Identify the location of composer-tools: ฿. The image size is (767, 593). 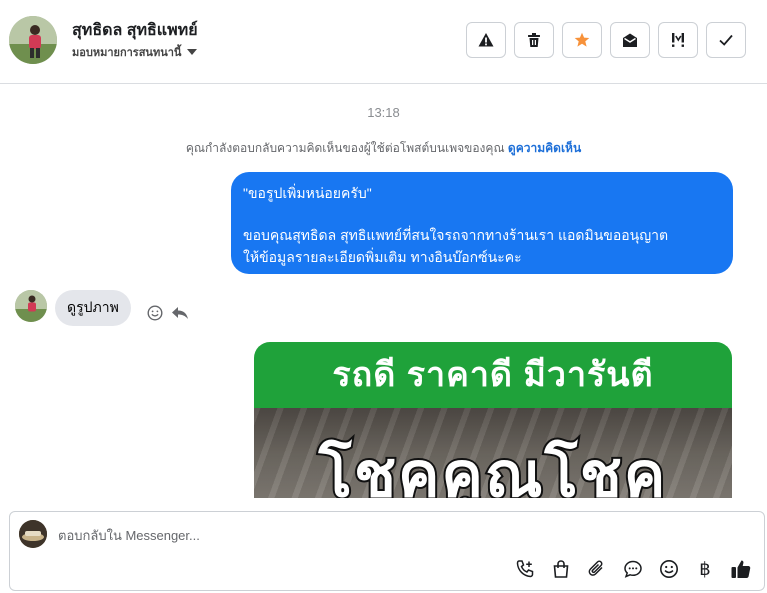
(633, 569).